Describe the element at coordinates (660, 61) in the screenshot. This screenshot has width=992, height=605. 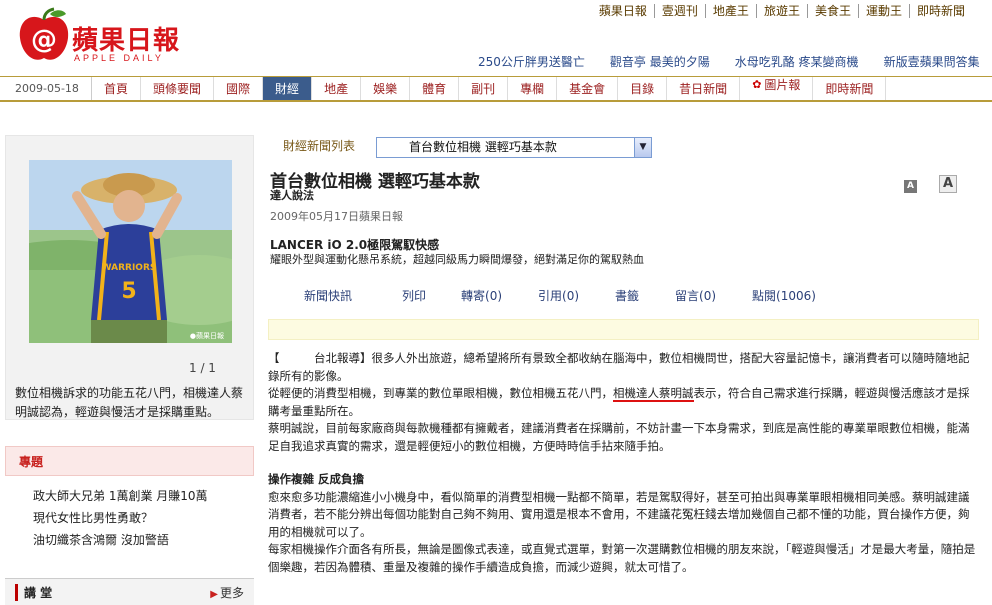
I see `headline-link: 觀音亭 最美的夕陽` at that location.